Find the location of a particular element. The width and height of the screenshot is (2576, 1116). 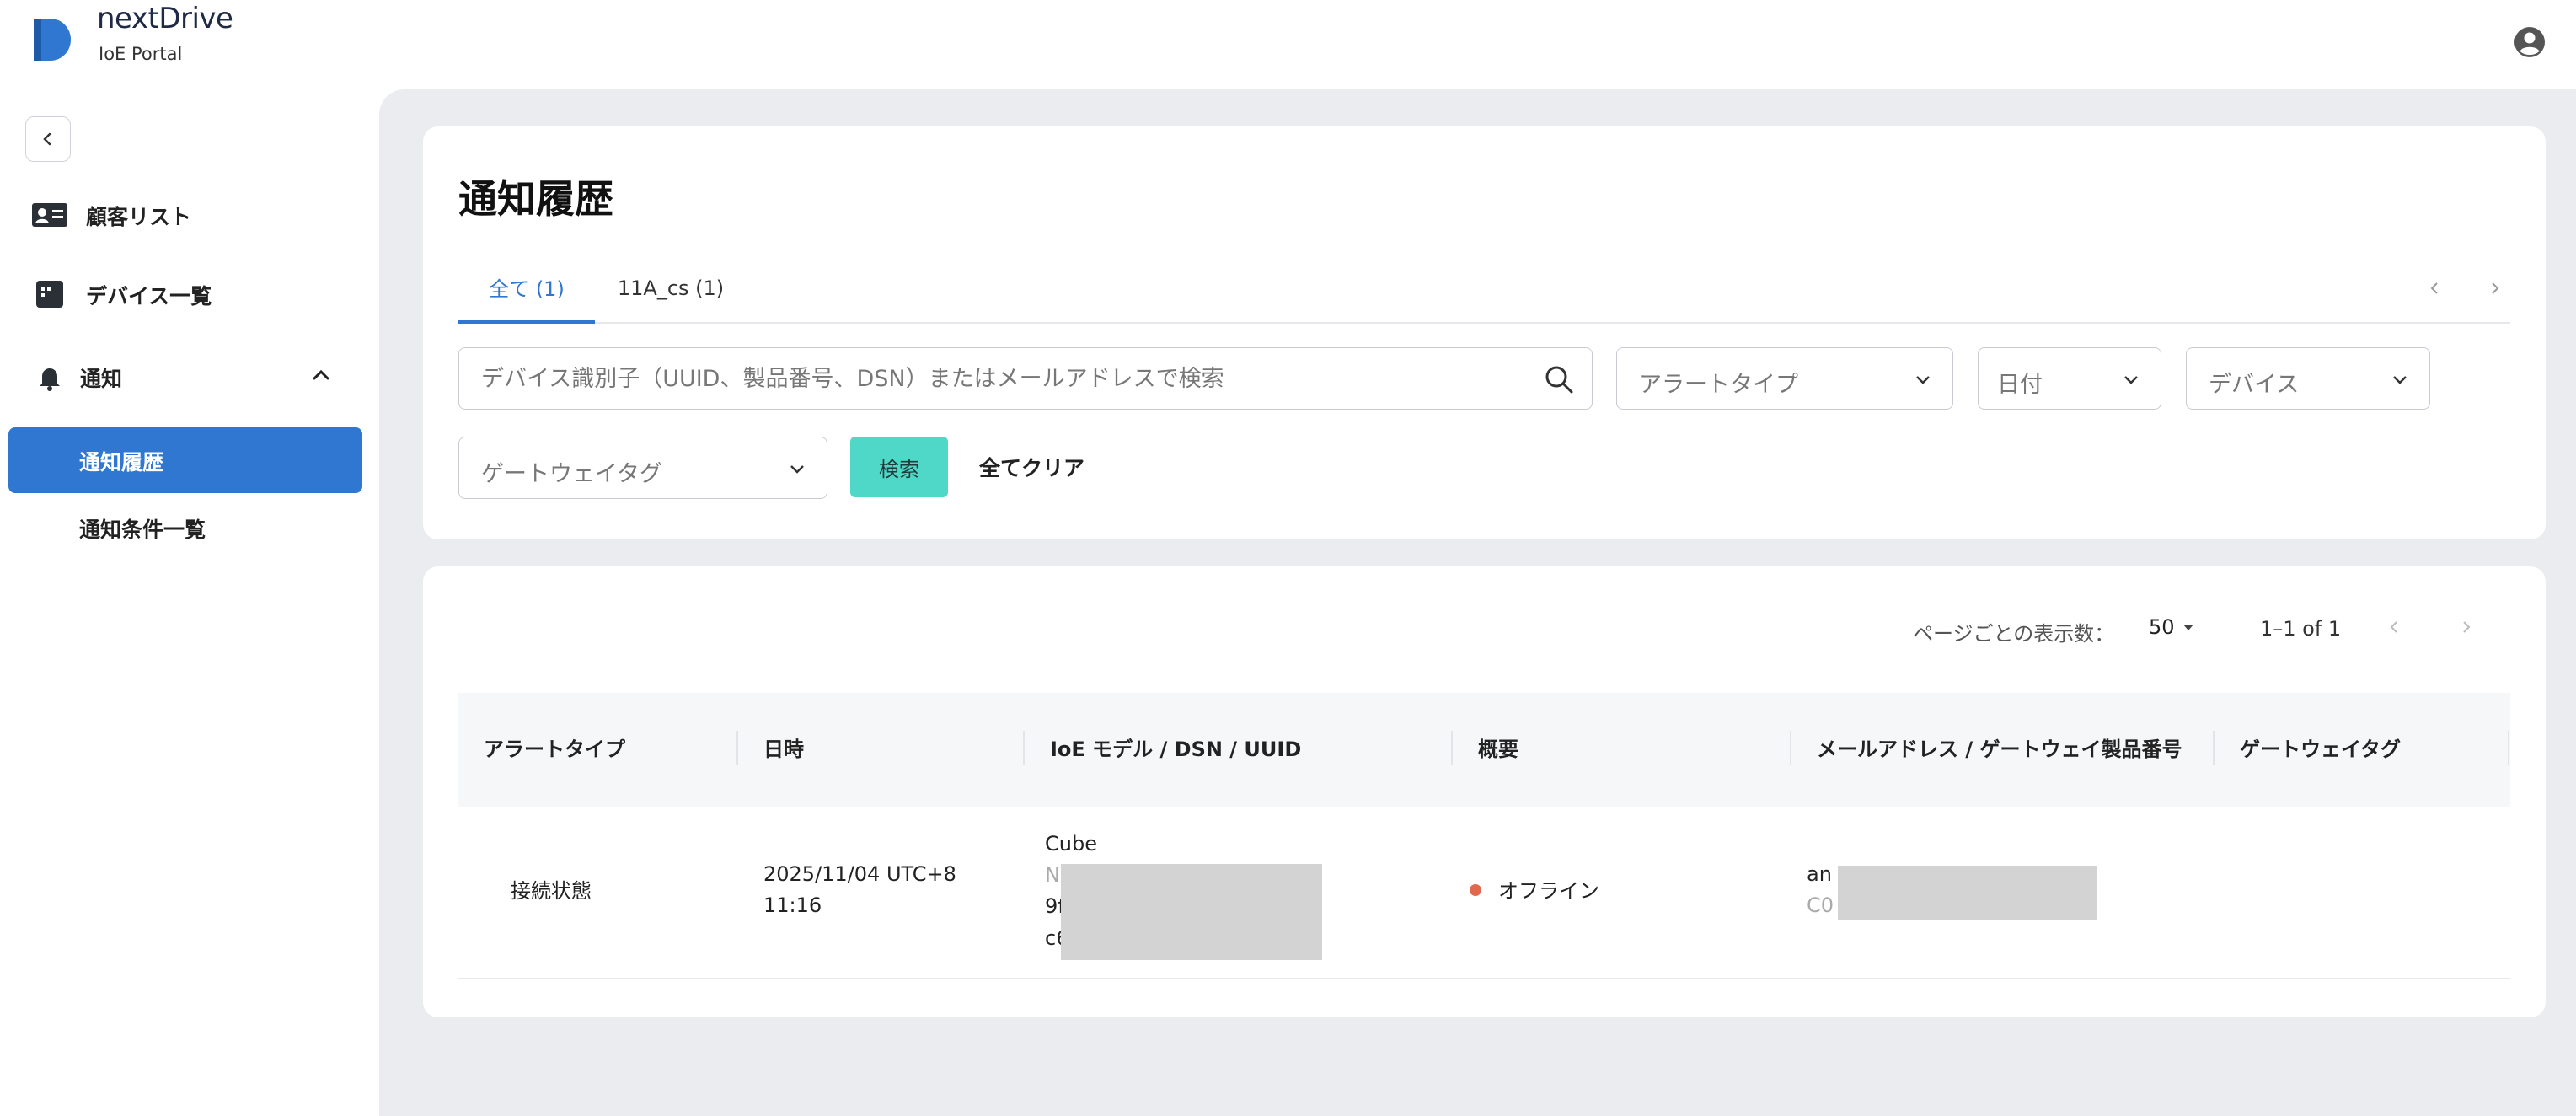

next-page-button is located at coordinates (2465, 627).